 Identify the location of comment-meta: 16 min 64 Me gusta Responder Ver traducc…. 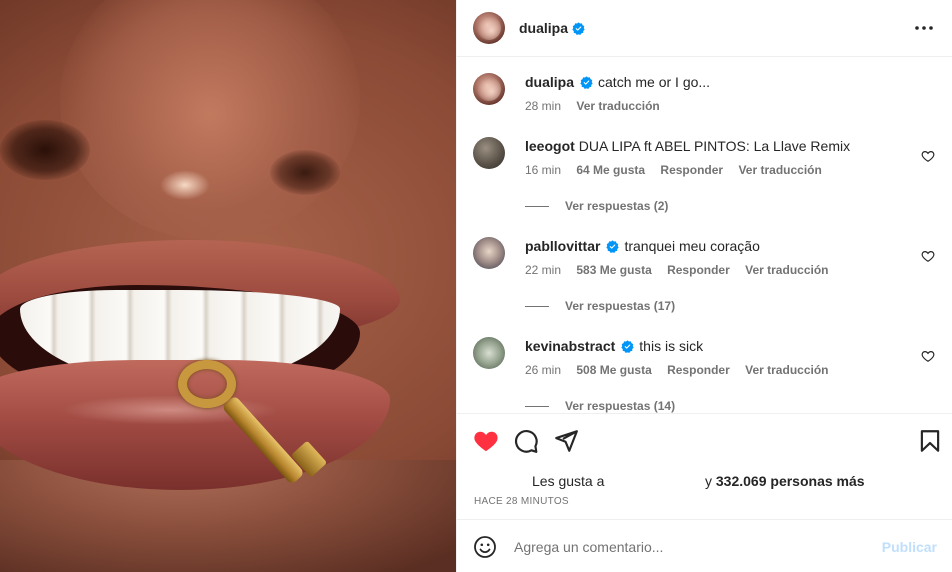
(713, 170).